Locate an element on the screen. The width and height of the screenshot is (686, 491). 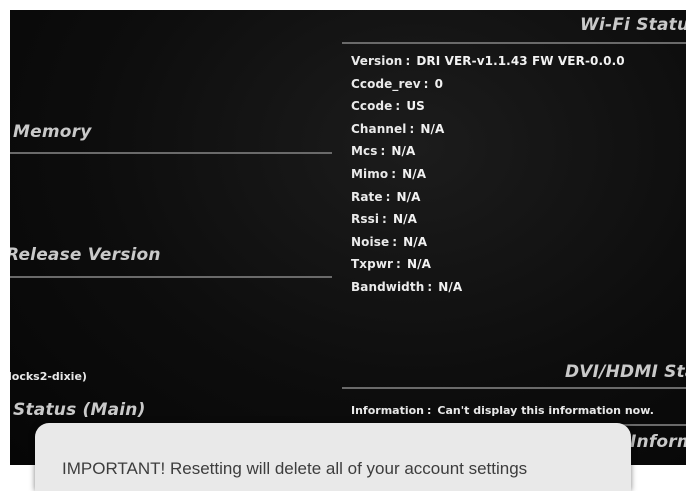
wifi-status-label: Ccode_rev is located at coordinates (386, 83).